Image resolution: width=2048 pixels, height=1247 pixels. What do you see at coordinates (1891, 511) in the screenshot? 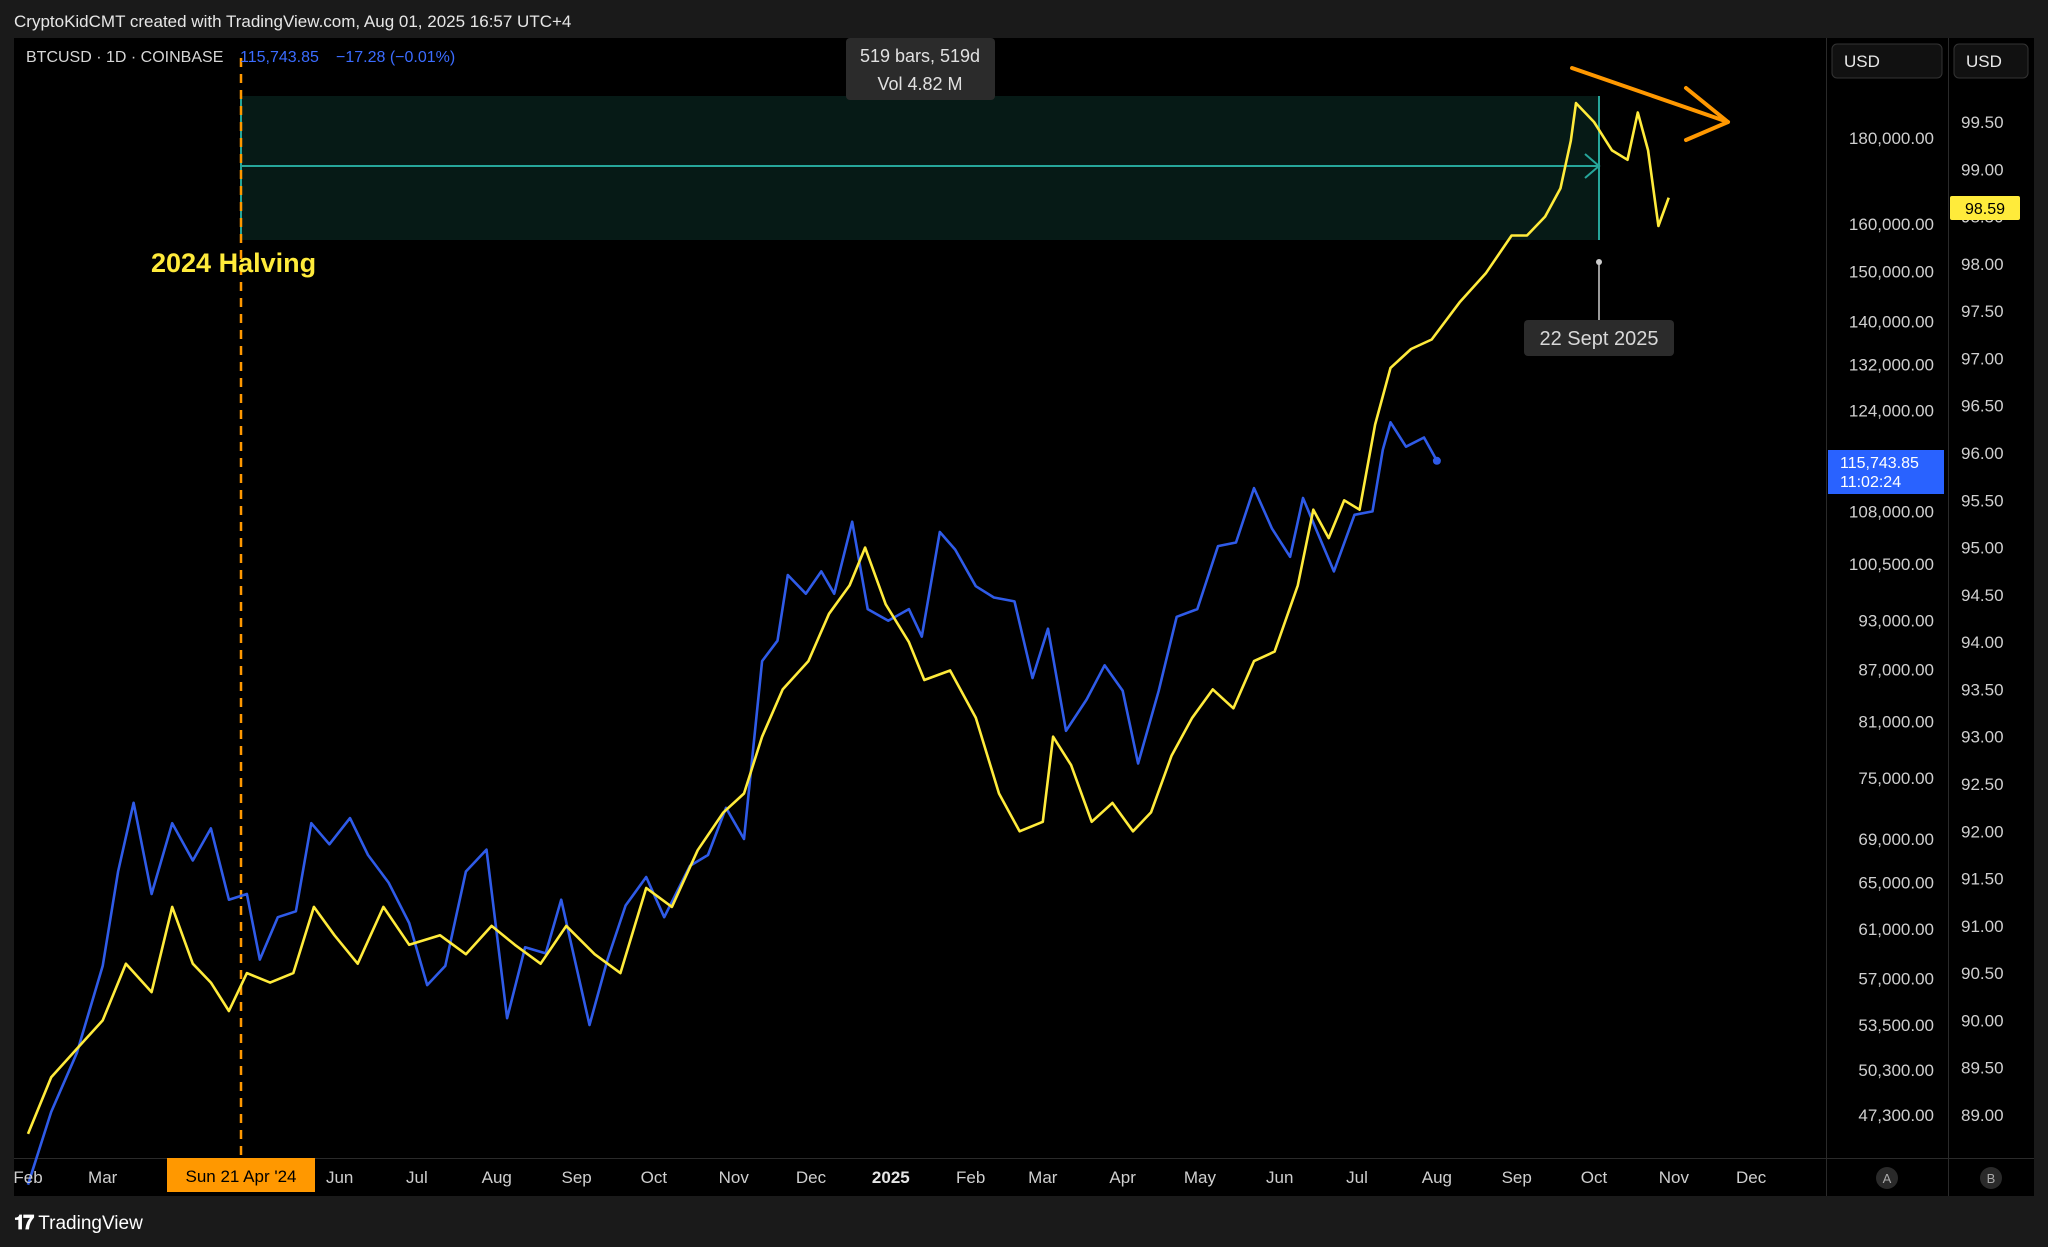
I see `left-axis-tick-6: 108,000.00` at bounding box center [1891, 511].